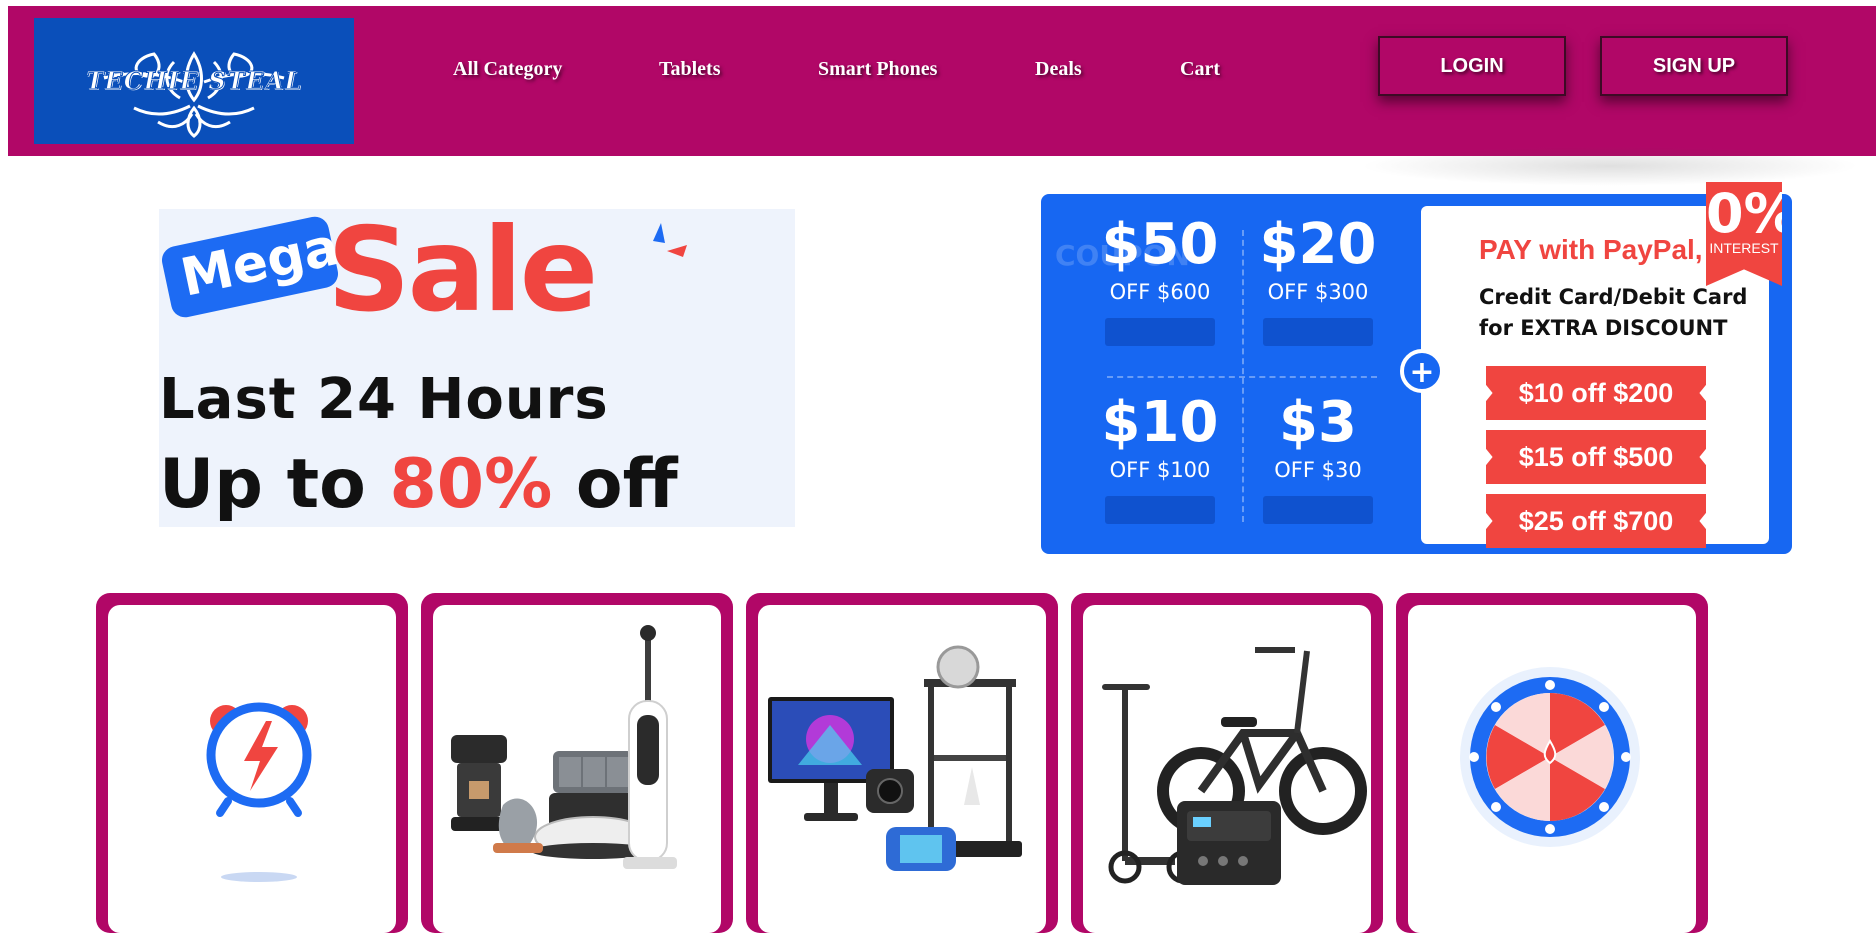 Image resolution: width=1876 pixels, height=933 pixels. Describe the element at coordinates (615, 484) in the screenshot. I see `sale-discount-suffix: off` at that location.